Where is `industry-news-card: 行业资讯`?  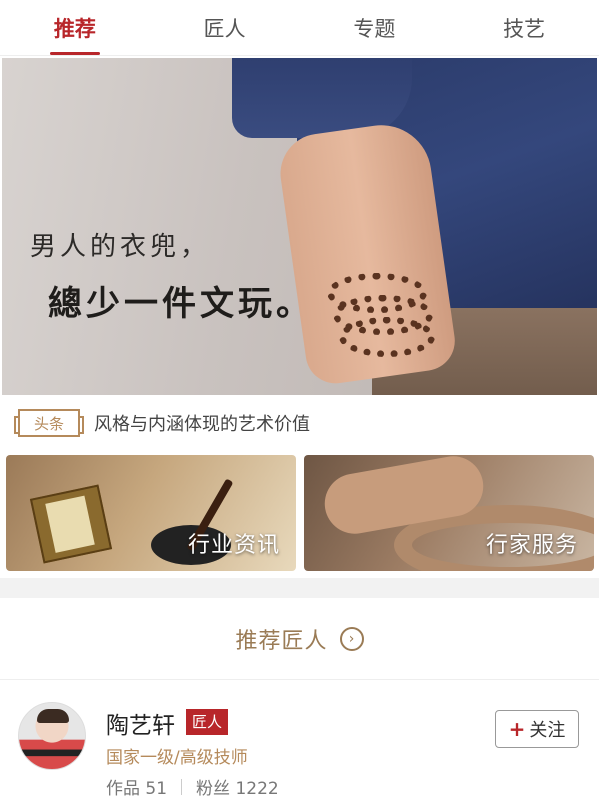 industry-news-card: 行业资讯 is located at coordinates (151, 513).